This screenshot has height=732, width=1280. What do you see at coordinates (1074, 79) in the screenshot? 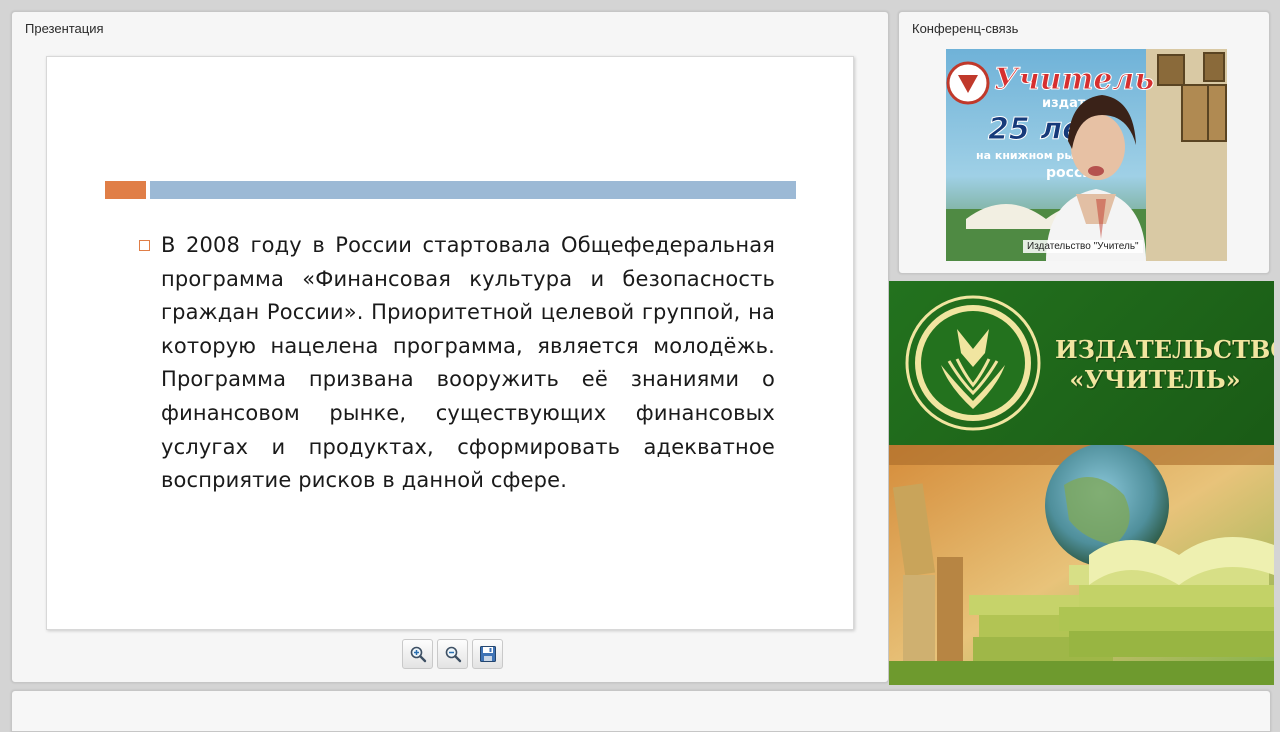
I see `backdrop-brand-text: Учитель` at bounding box center [1074, 79].